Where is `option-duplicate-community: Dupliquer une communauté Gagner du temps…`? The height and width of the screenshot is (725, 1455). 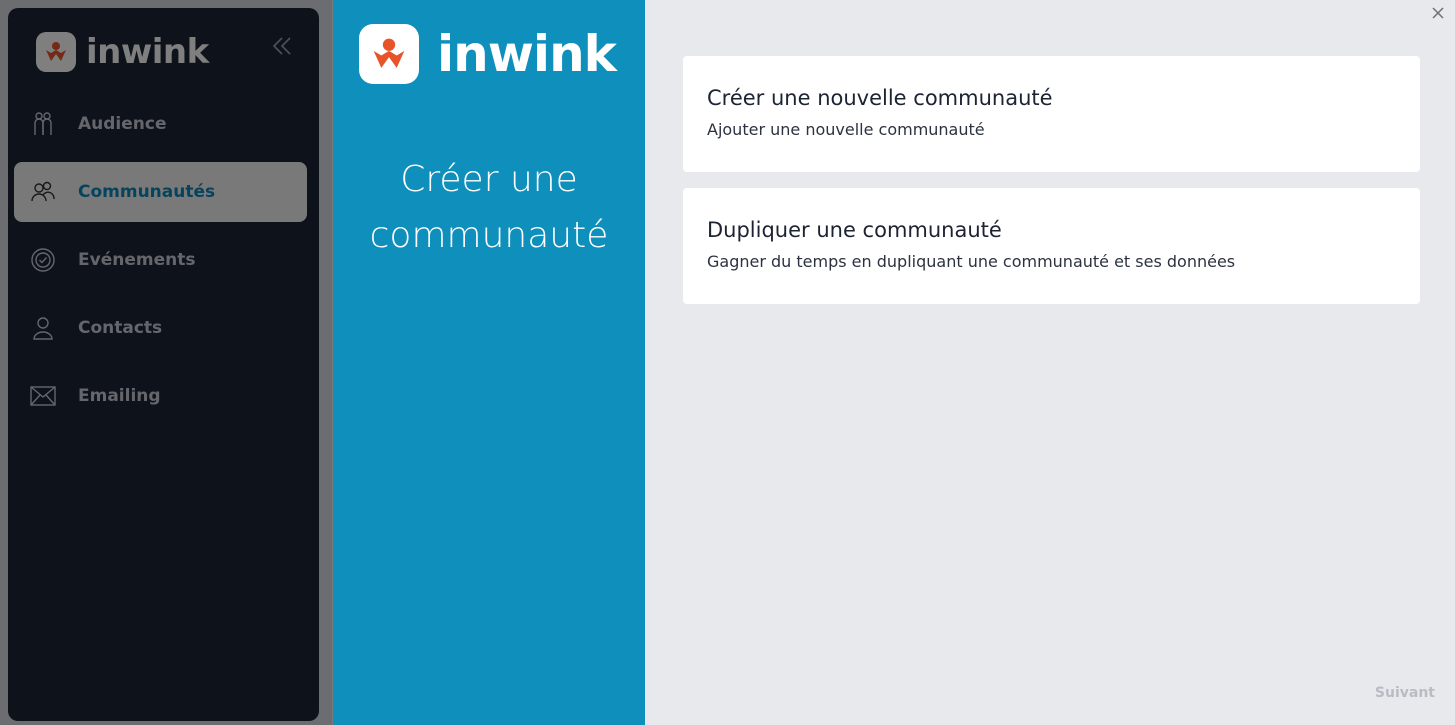
option-duplicate-community: Dupliquer une communauté Gagner du temps… is located at coordinates (1051, 246).